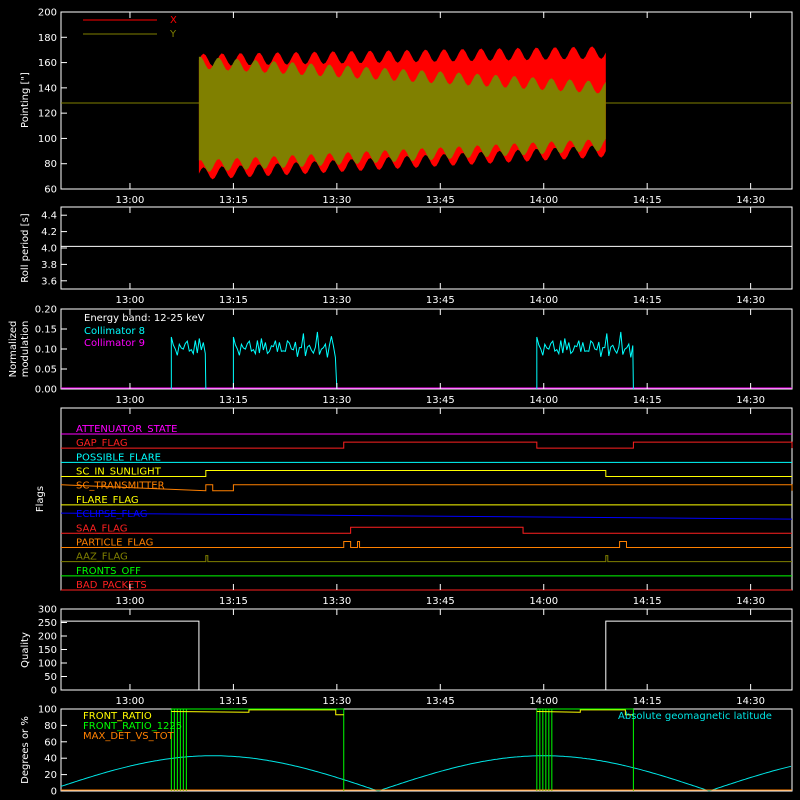 The image size is (800, 800). What do you see at coordinates (46, 310) in the screenshot?
I see `ytick-label: 0.20` at bounding box center [46, 310].